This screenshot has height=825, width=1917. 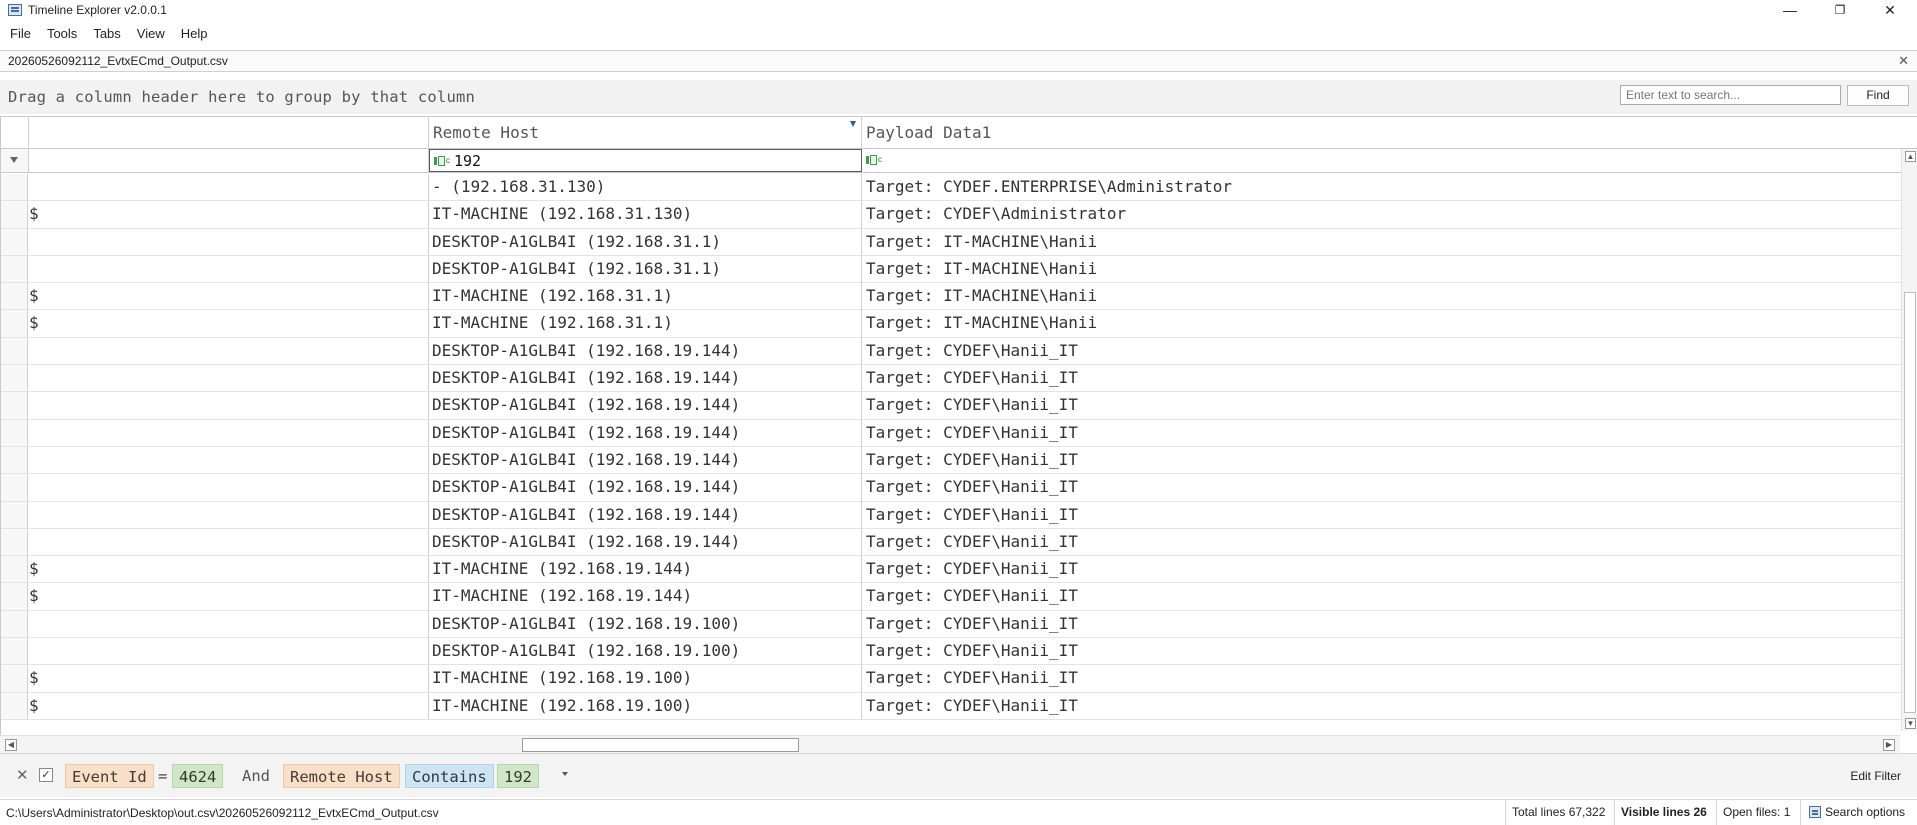 What do you see at coordinates (62, 34) in the screenshot?
I see `menu-tools: Tools` at bounding box center [62, 34].